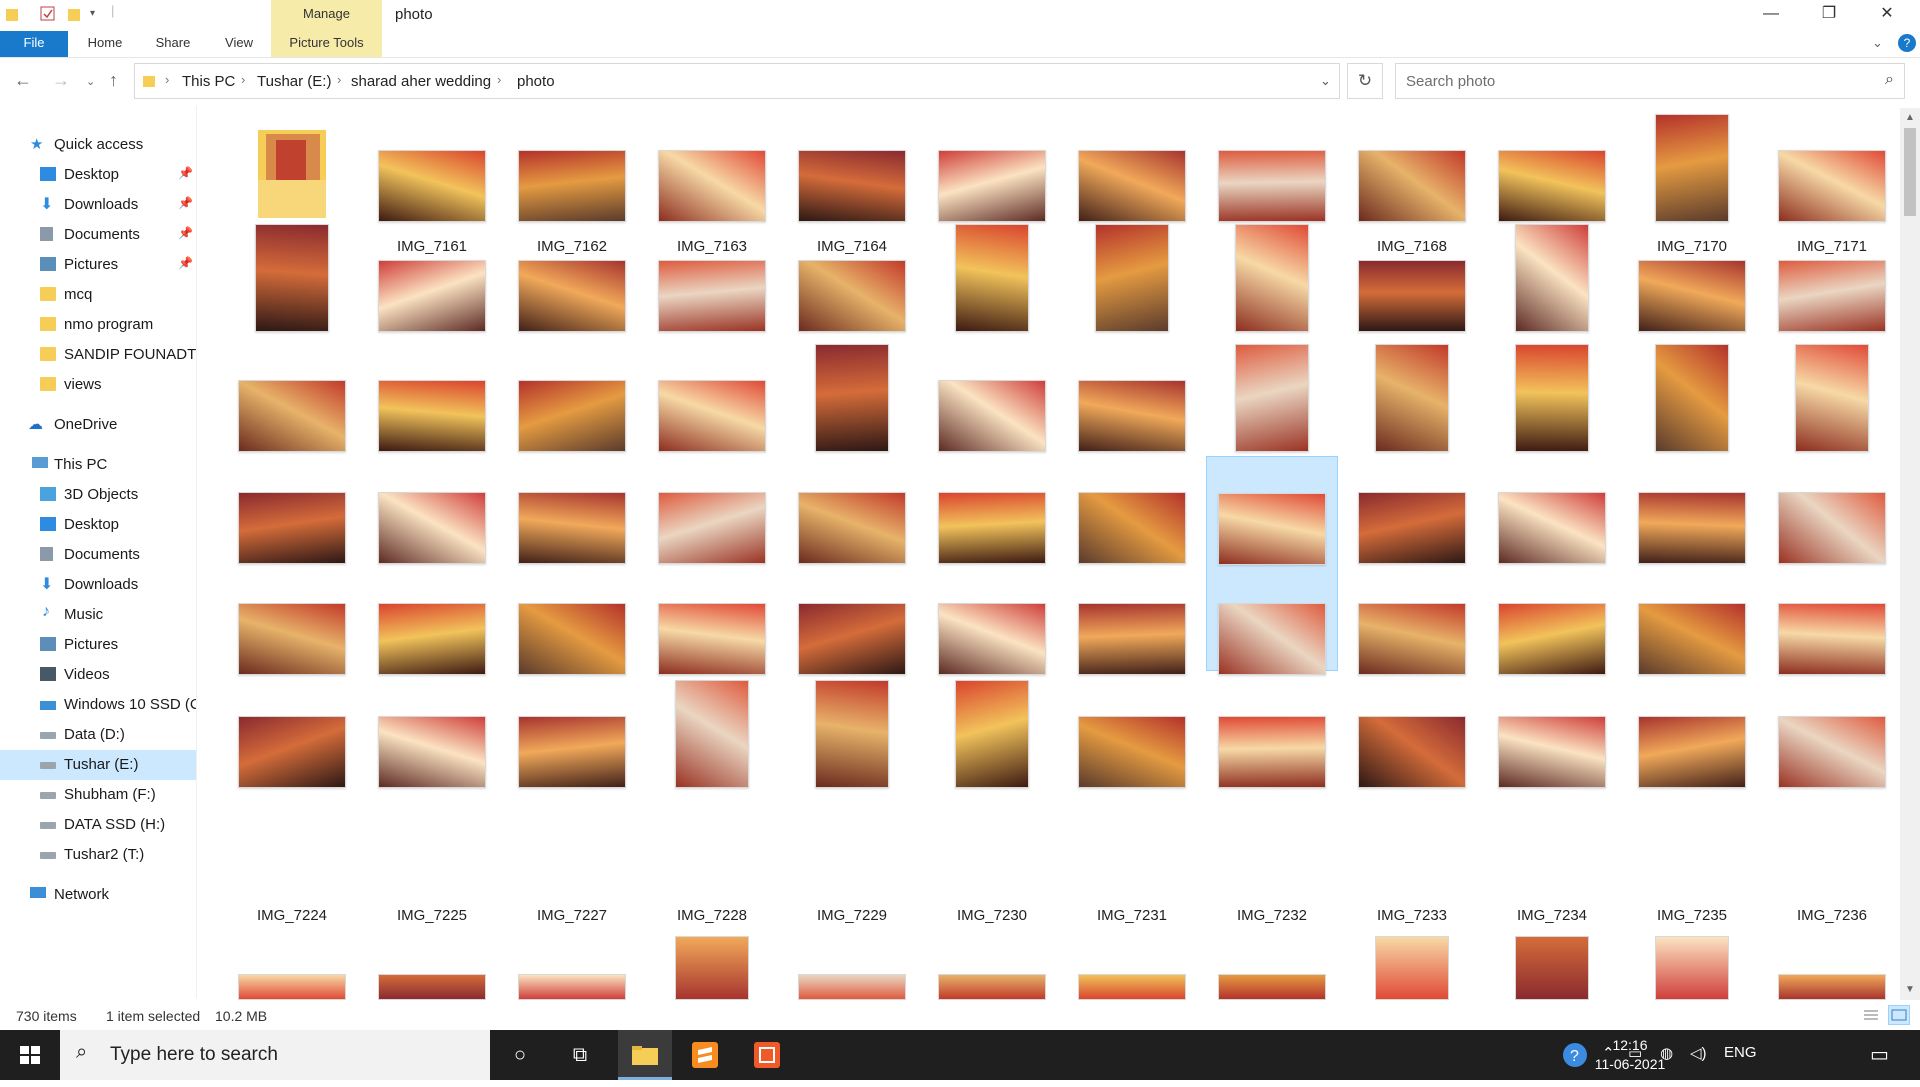 The image size is (1920, 1087). What do you see at coordinates (105, 44) in the screenshot?
I see `tab-home: Home` at bounding box center [105, 44].